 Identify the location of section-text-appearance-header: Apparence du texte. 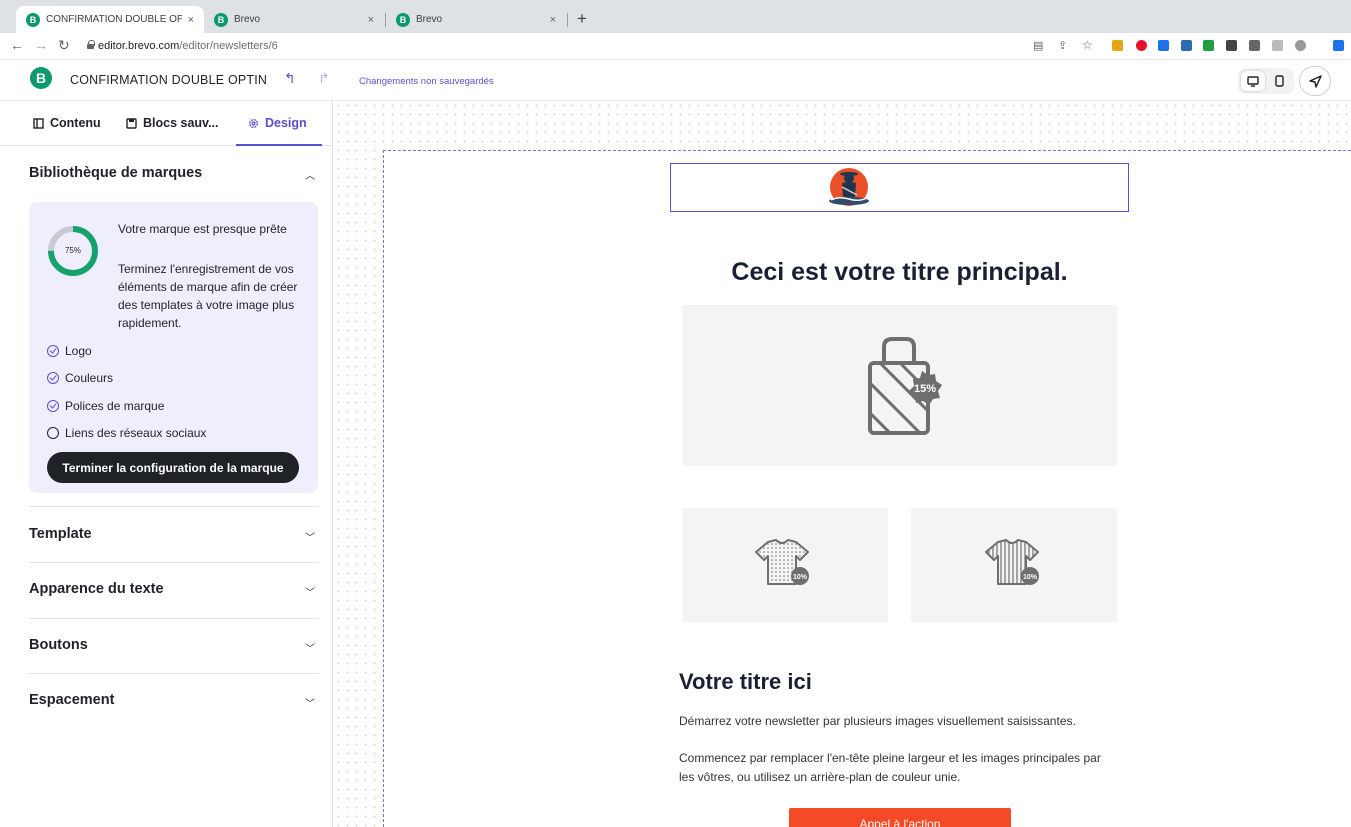
(96, 589).